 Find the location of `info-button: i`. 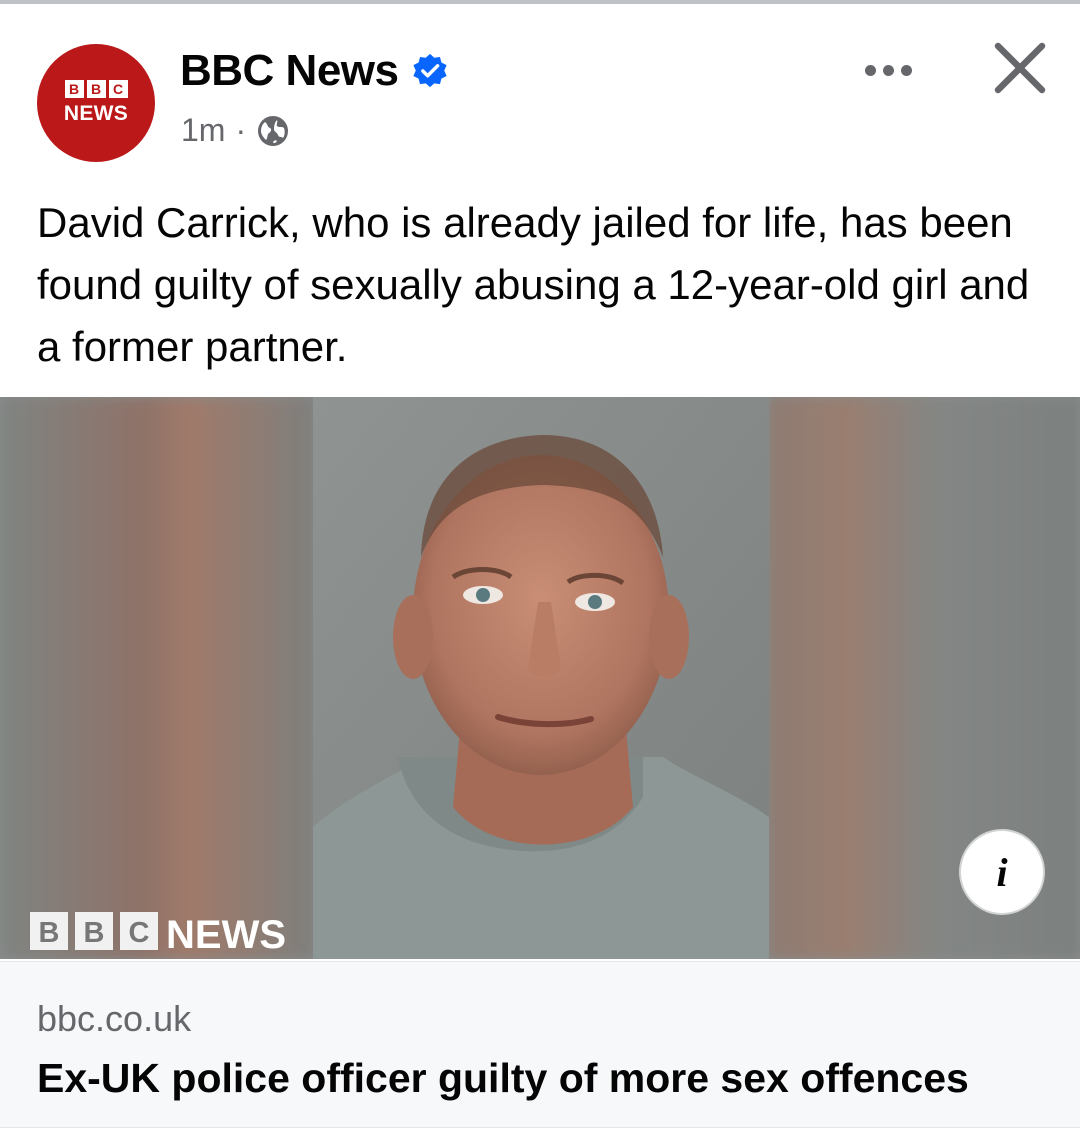

info-button: i is located at coordinates (1002, 872).